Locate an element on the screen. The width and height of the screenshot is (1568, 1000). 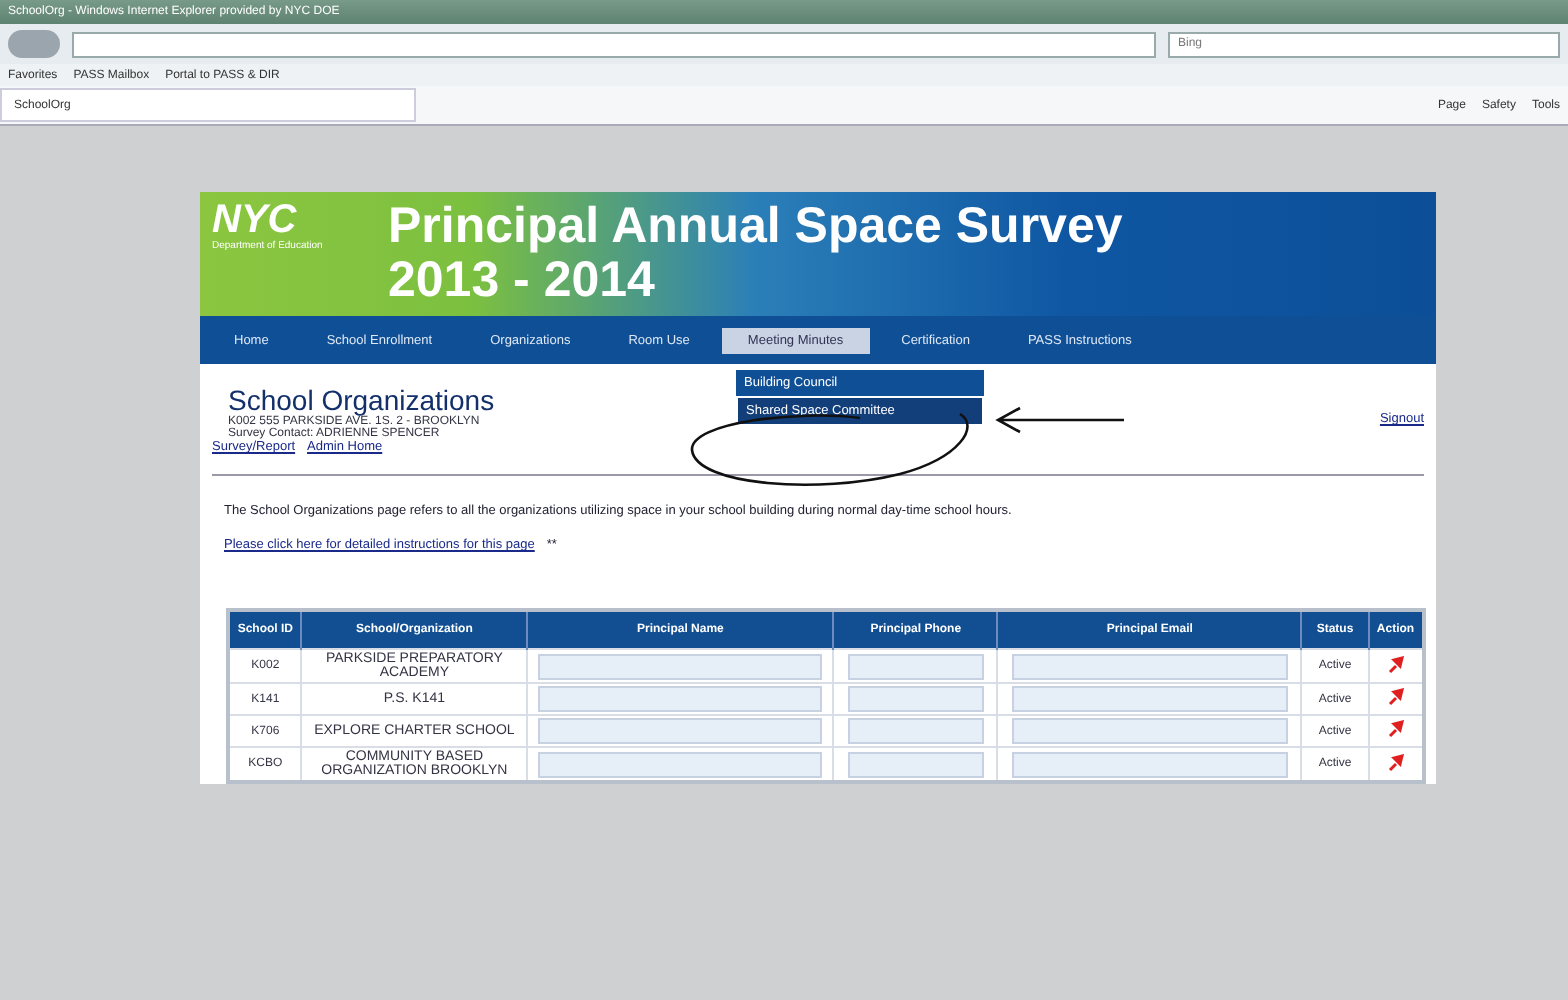
back-forward-buttons is located at coordinates (34, 44).